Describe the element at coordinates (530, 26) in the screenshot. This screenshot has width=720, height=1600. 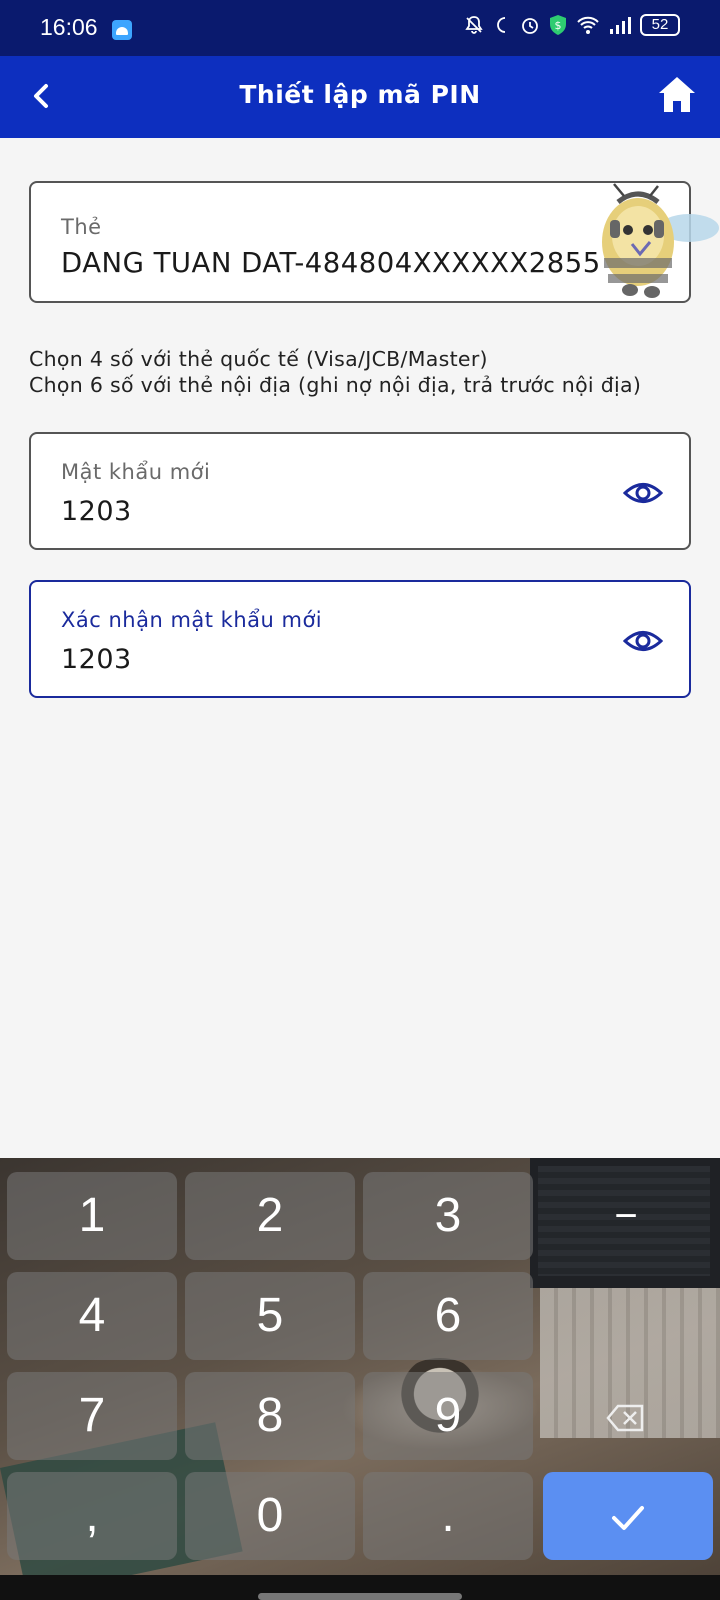
I see `alarm-icon` at that location.